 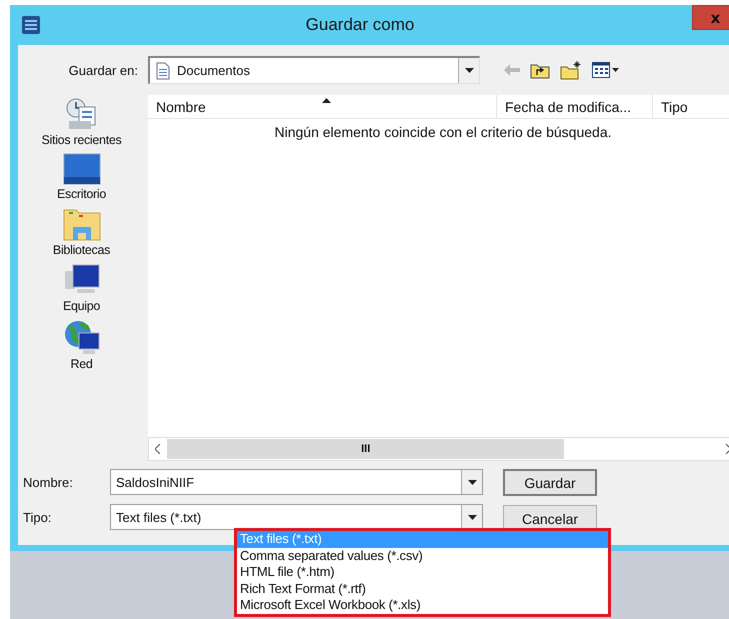 I want to click on save-in-label: Guardar en:, so click(x=103, y=70).